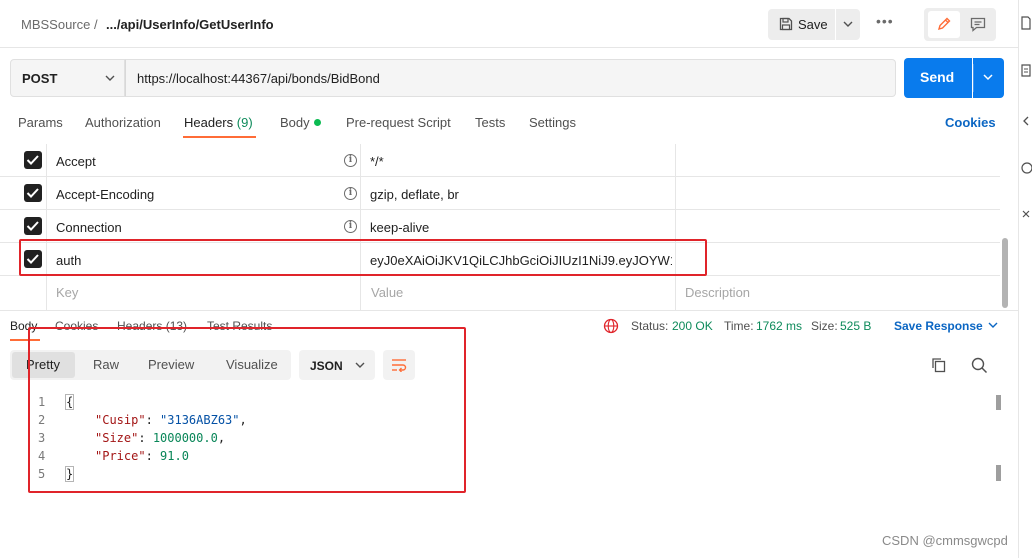 This screenshot has height=558, width=1032. What do you see at coordinates (399, 227) in the screenshot?
I see `header-value: keep-alive` at bounding box center [399, 227].